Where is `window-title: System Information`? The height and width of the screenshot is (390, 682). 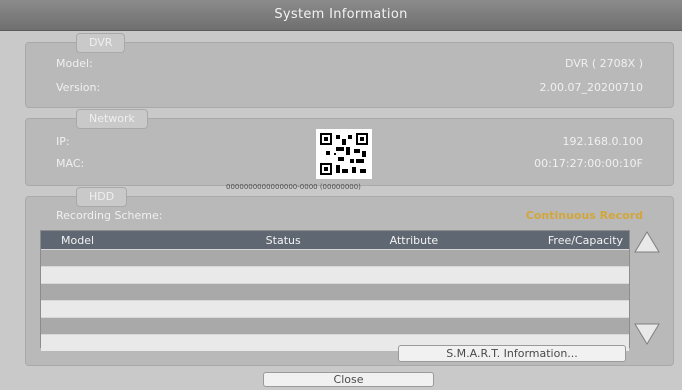
window-title: System Information is located at coordinates (341, 14).